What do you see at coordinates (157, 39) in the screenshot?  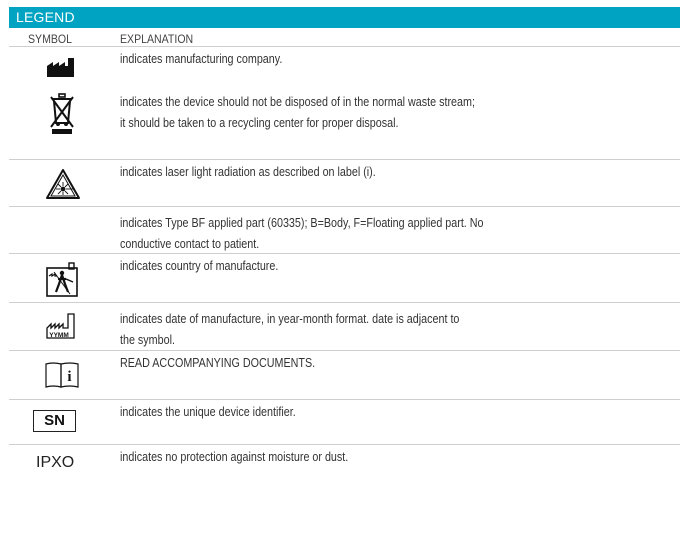 I see `explanation-column-header: EXPLANATION` at bounding box center [157, 39].